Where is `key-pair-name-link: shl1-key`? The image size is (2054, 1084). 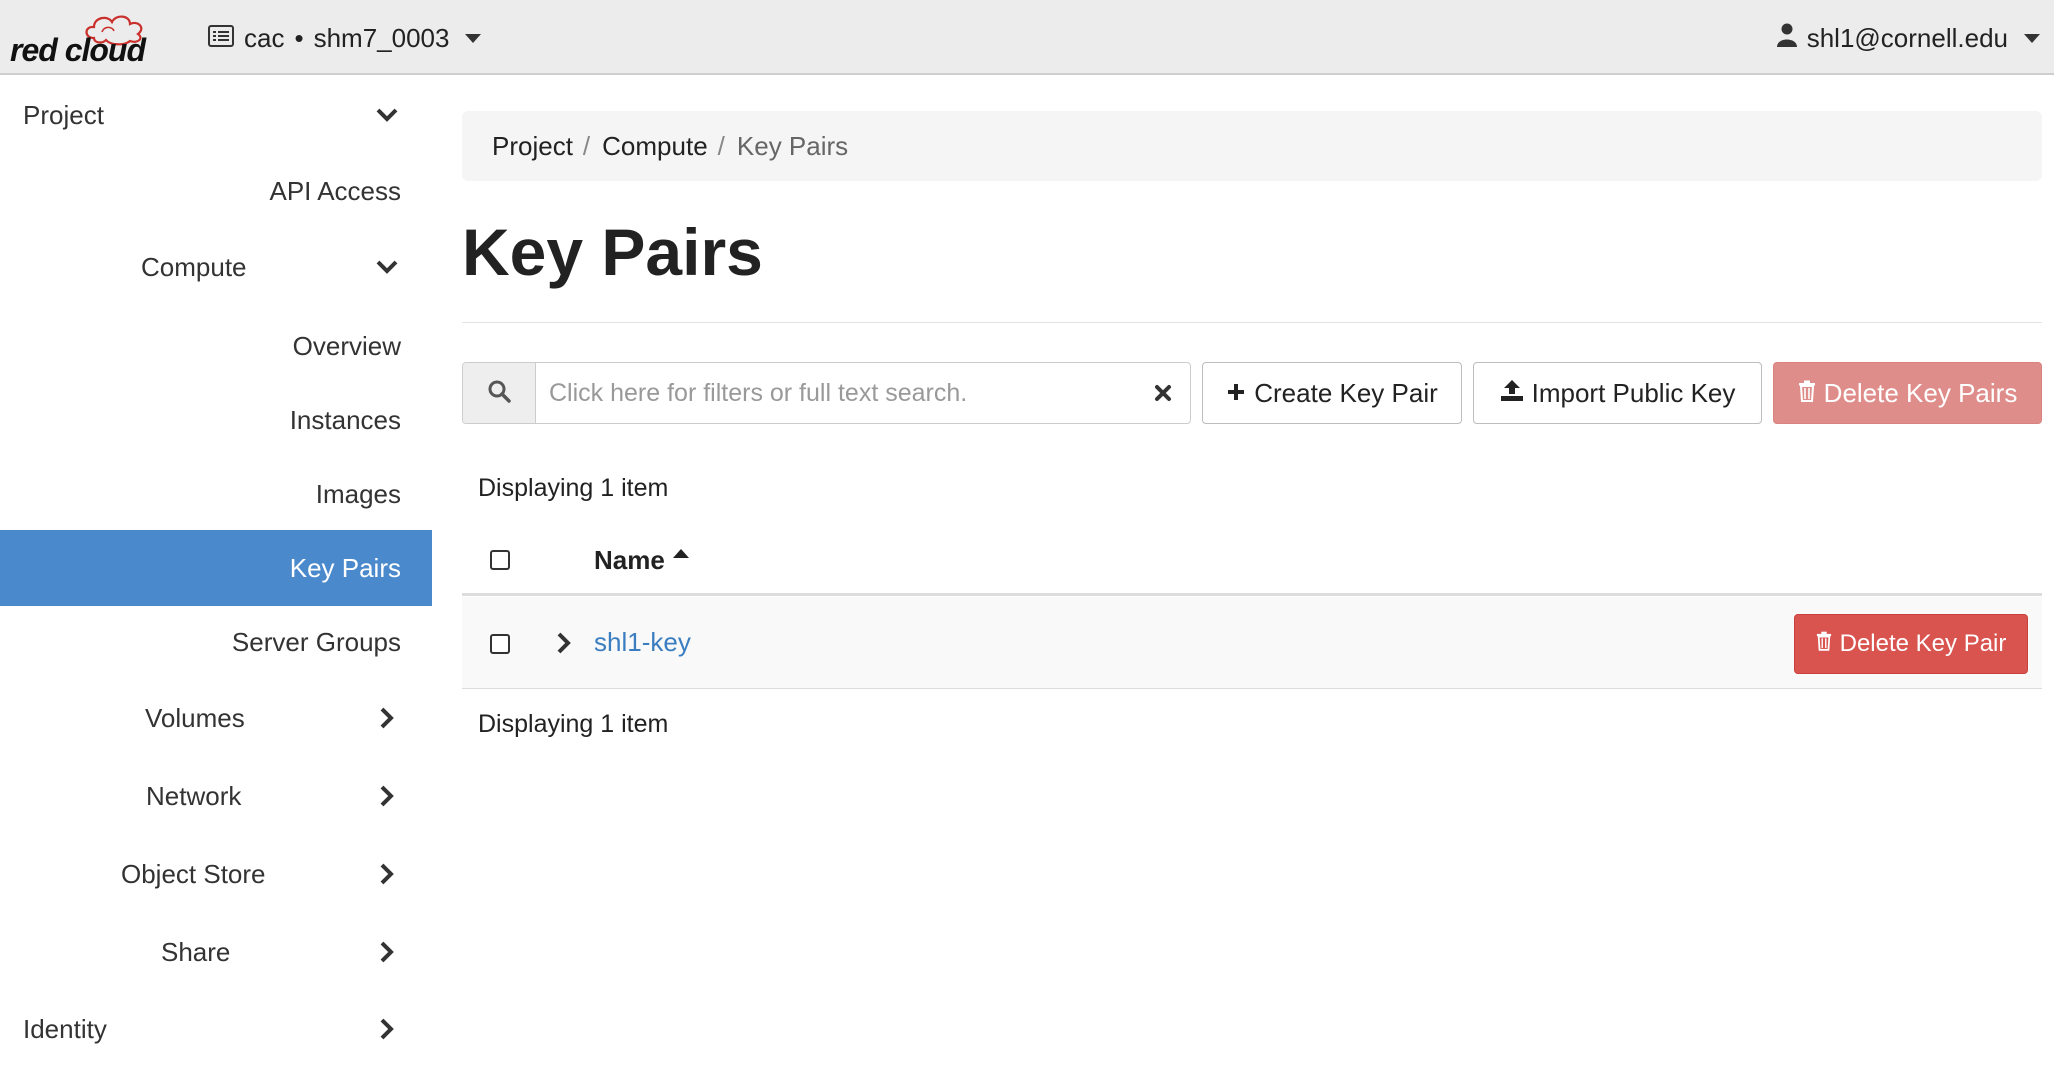
key-pair-name-link: shl1-key is located at coordinates (642, 642).